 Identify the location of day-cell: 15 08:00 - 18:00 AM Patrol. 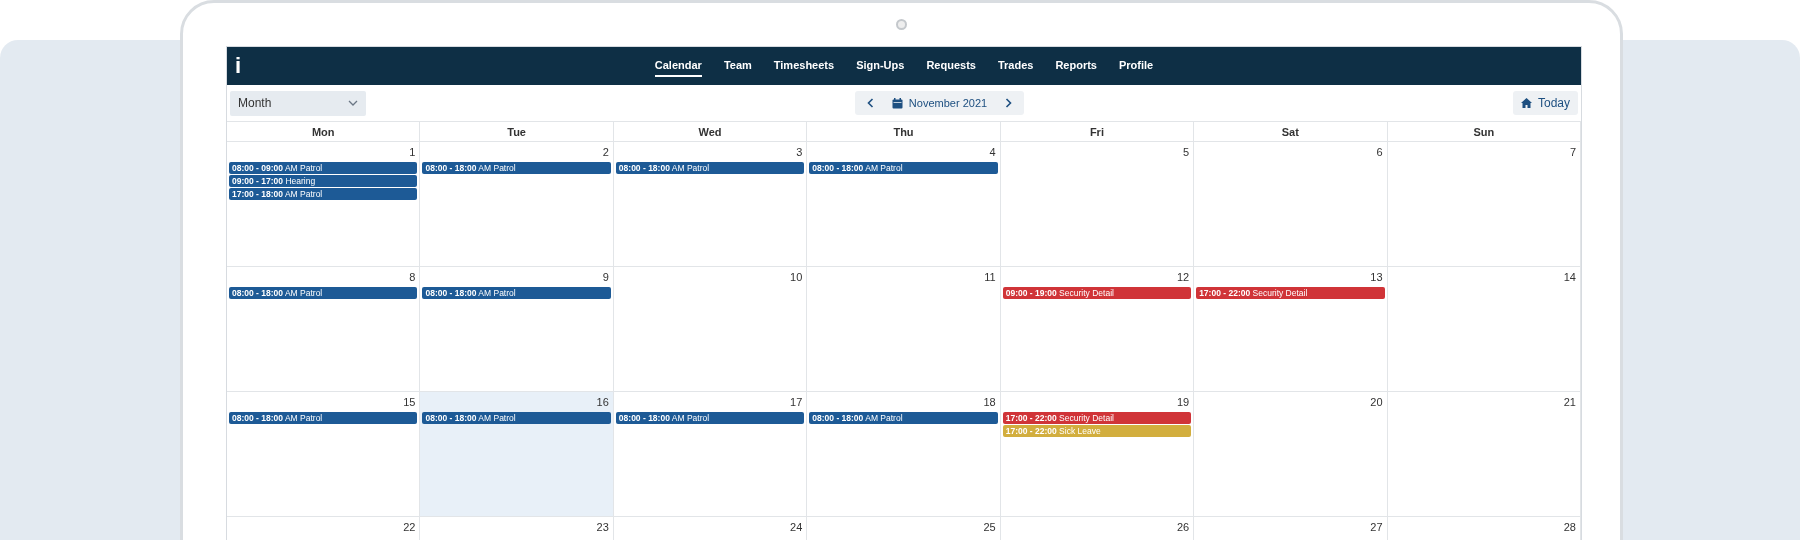
(324, 454).